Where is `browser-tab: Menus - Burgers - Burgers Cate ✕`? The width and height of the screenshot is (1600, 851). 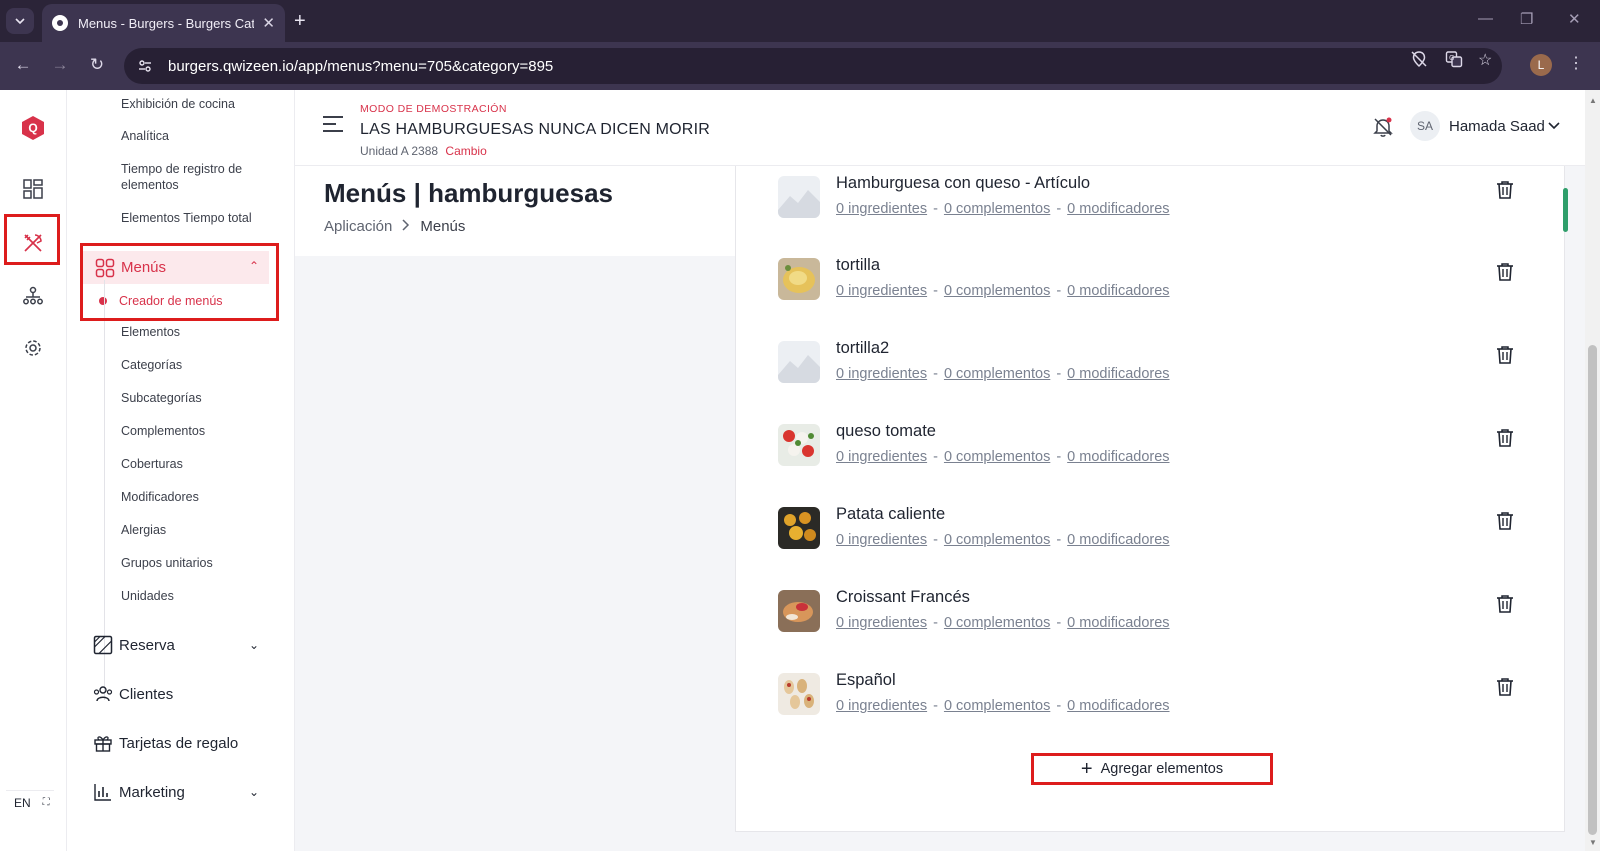
browser-tab: Menus - Burgers - Burgers Cate ✕ is located at coordinates (163, 23).